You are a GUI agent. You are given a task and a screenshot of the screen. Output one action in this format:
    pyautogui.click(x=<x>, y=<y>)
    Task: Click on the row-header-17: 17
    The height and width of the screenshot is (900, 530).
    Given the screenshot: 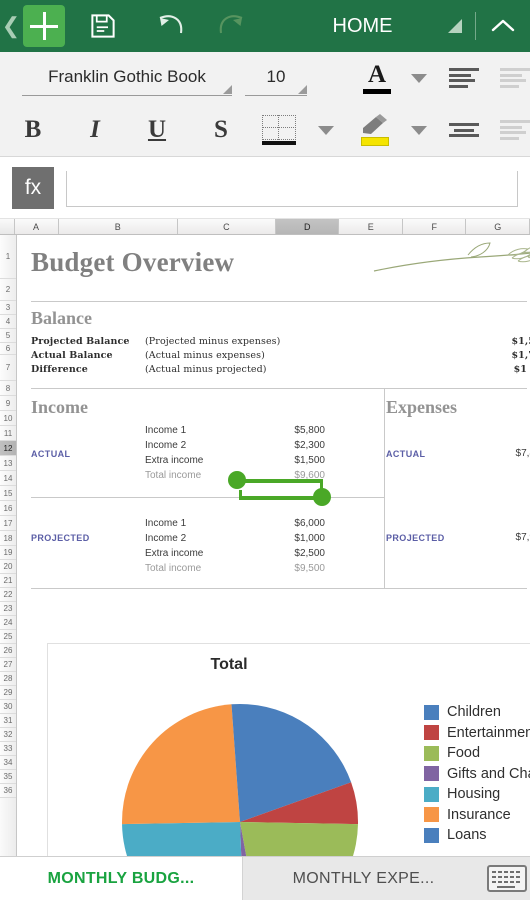 What is the action you would take?
    pyautogui.click(x=8, y=523)
    